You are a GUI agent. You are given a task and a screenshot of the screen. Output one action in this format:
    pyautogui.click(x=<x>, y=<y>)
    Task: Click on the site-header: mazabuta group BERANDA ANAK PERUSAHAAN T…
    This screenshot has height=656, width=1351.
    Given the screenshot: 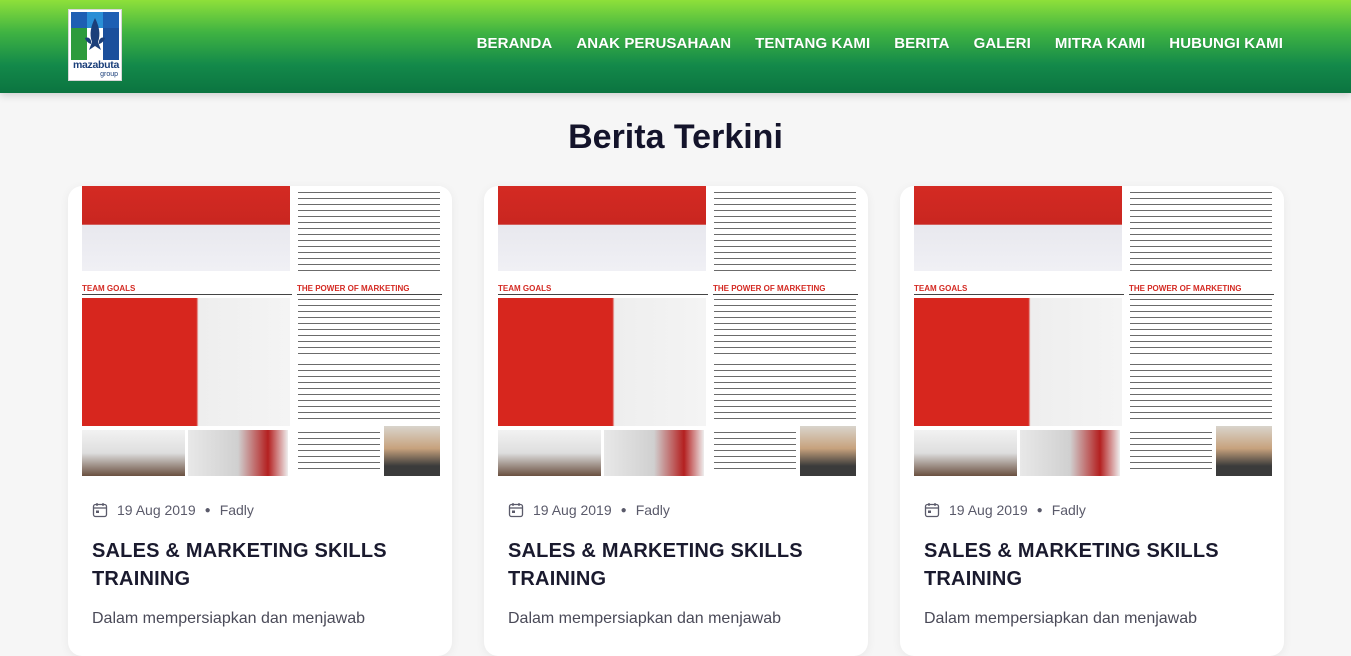 What is the action you would take?
    pyautogui.click(x=675, y=46)
    